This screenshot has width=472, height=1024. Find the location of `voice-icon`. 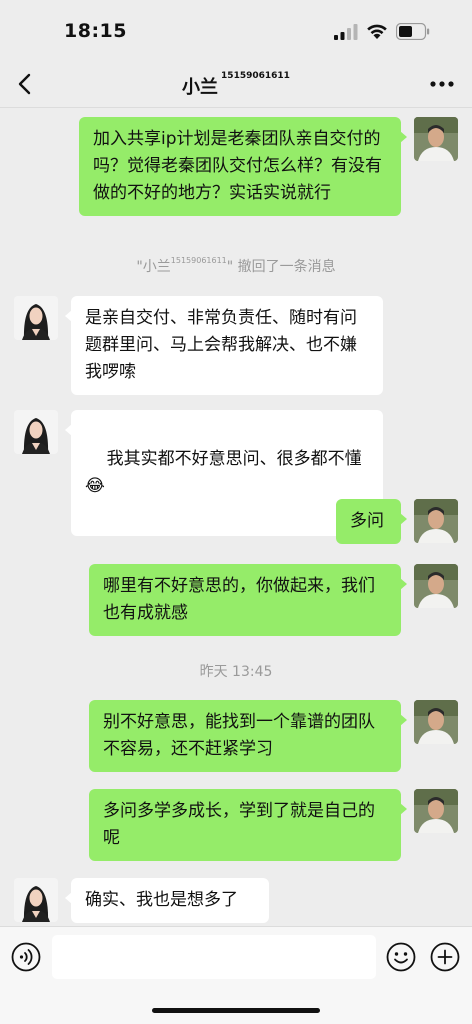

voice-icon is located at coordinates (26, 957).